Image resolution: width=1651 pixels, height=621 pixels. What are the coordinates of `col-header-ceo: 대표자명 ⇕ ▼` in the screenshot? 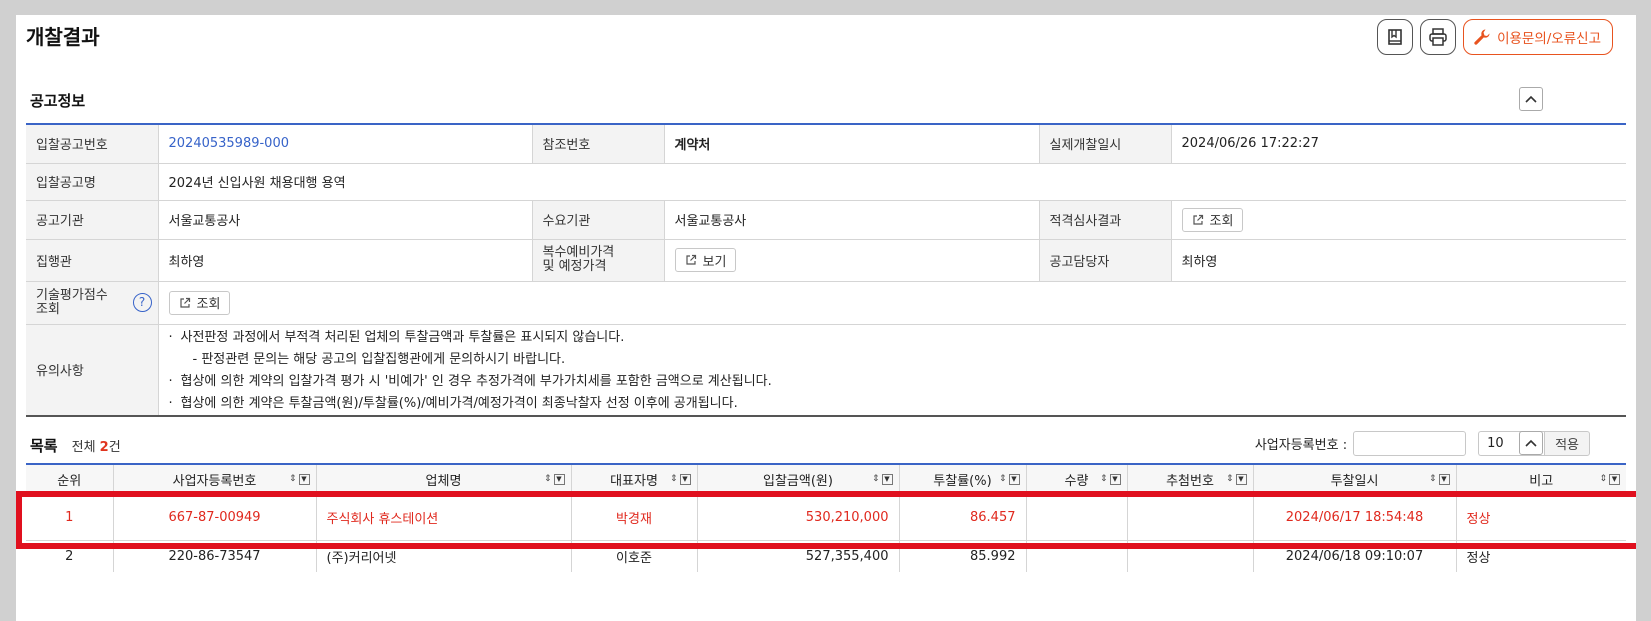 It's located at (634, 479).